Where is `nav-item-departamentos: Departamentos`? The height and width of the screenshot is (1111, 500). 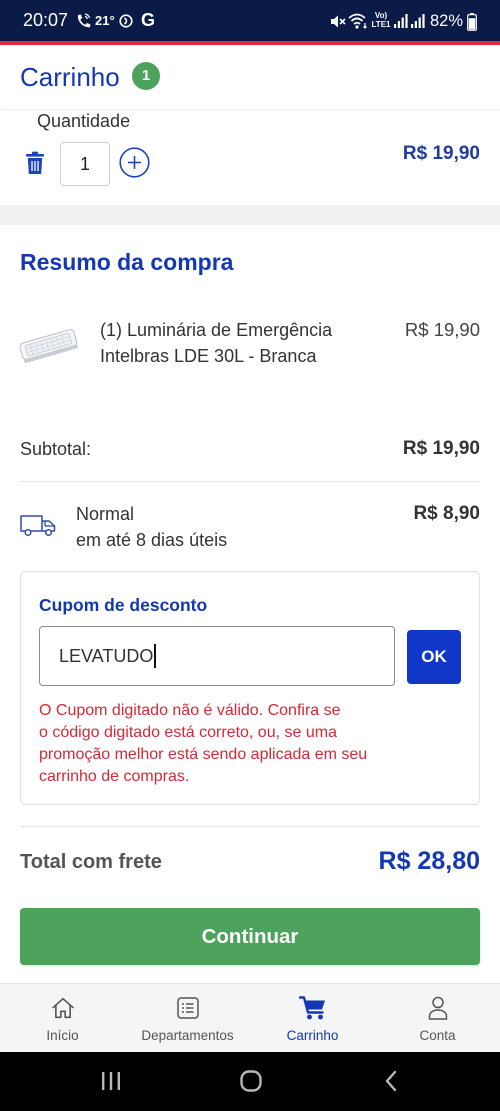 nav-item-departamentos: Departamentos is located at coordinates (187, 1018).